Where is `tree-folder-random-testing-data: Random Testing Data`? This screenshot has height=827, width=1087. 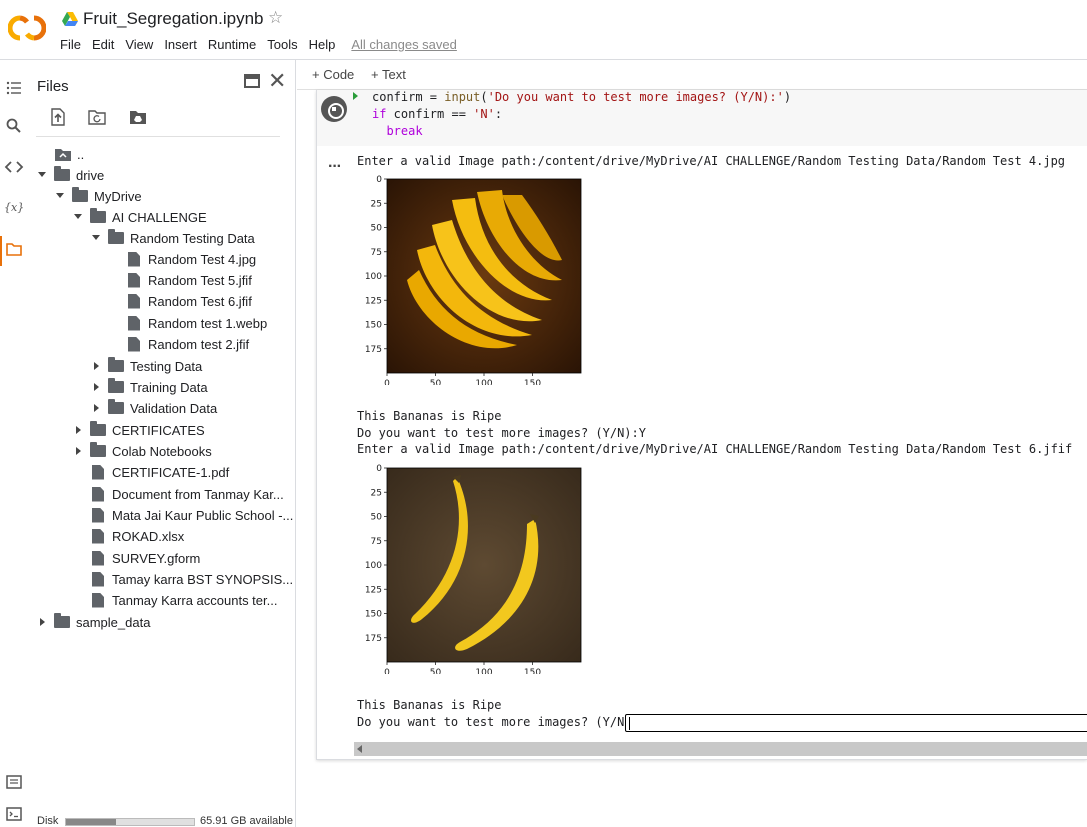 tree-folder-random-testing-data: Random Testing Data is located at coordinates (172, 238).